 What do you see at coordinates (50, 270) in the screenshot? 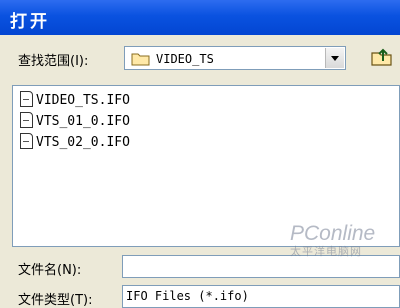
I see `file-name-label: 文件名(N):` at bounding box center [50, 270].